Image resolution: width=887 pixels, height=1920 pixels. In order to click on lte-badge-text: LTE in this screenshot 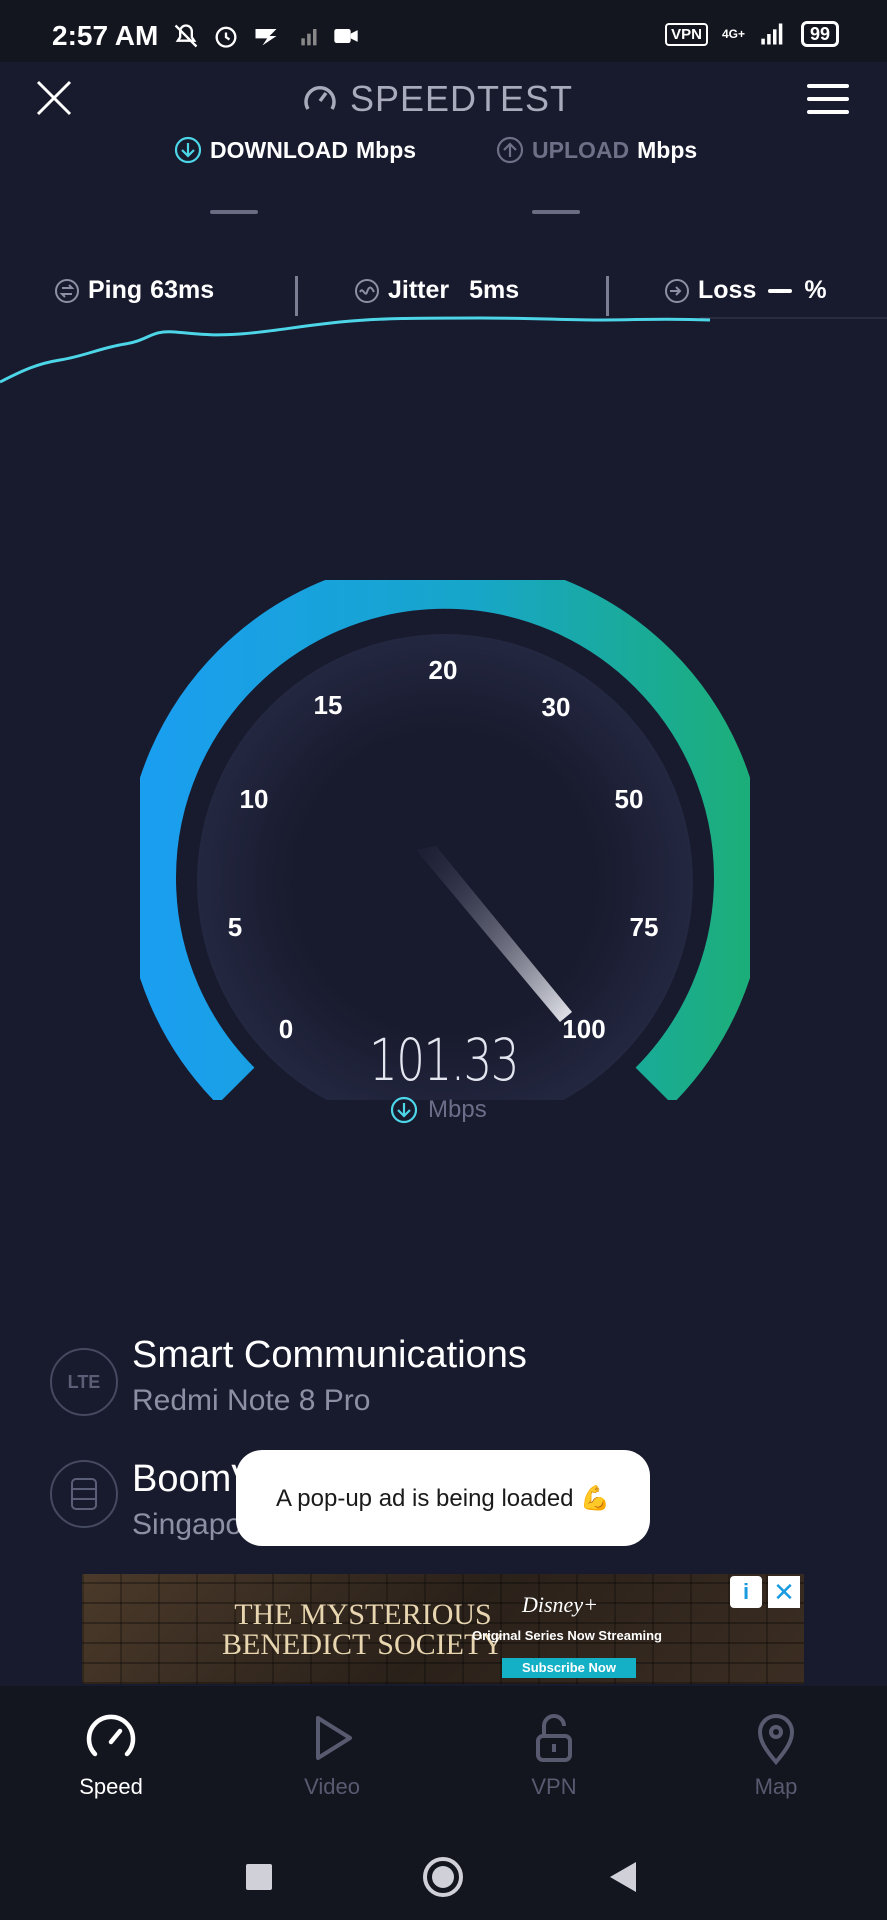, I will do `click(84, 1381)`.